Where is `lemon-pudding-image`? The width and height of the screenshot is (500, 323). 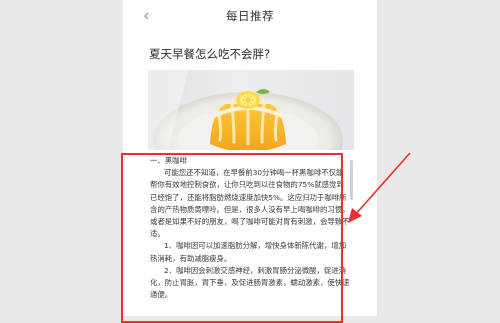
lemon-pudding-image is located at coordinates (245, 110).